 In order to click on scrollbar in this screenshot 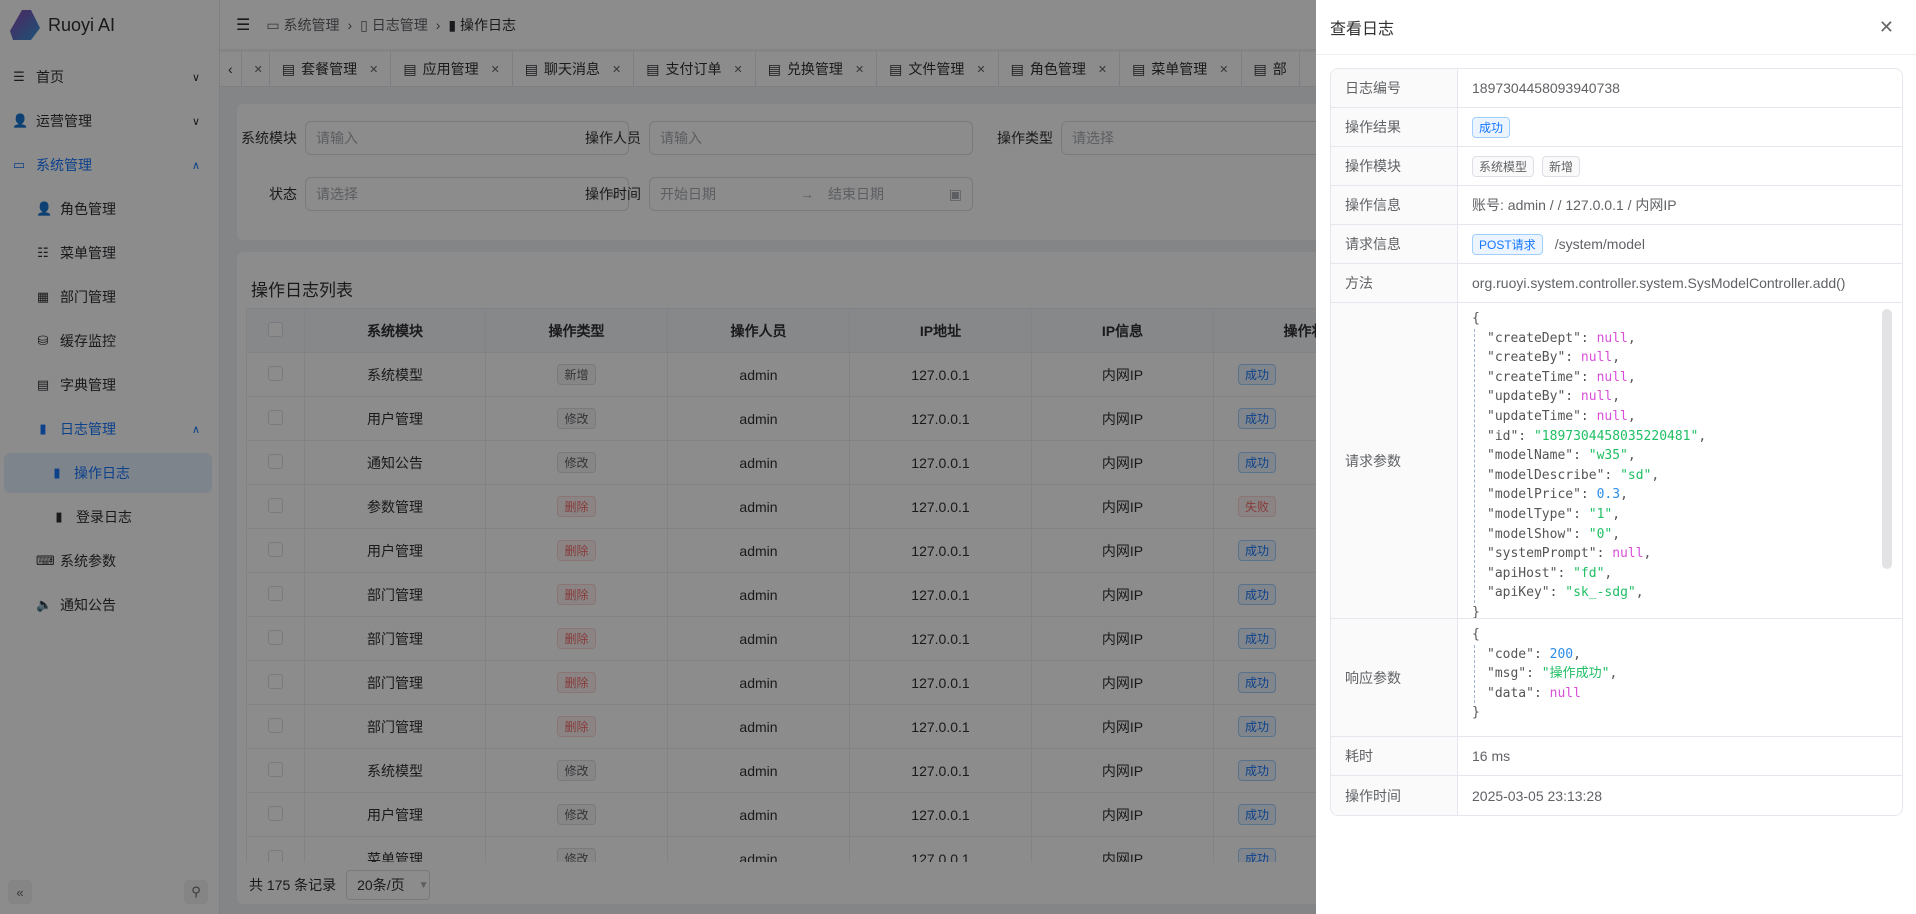, I will do `click(1887, 439)`.